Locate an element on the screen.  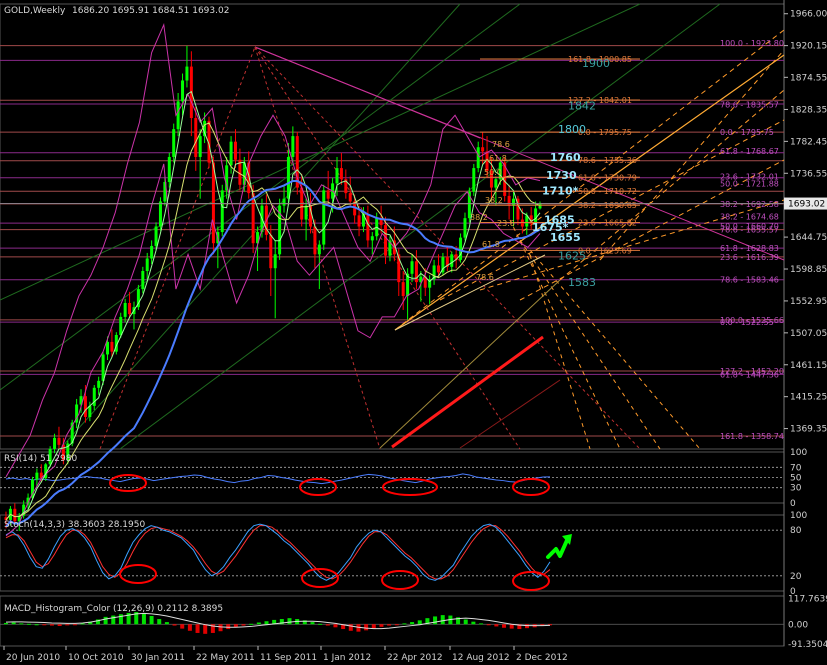
price-callout: 1800 is located at coordinates (572, 129).